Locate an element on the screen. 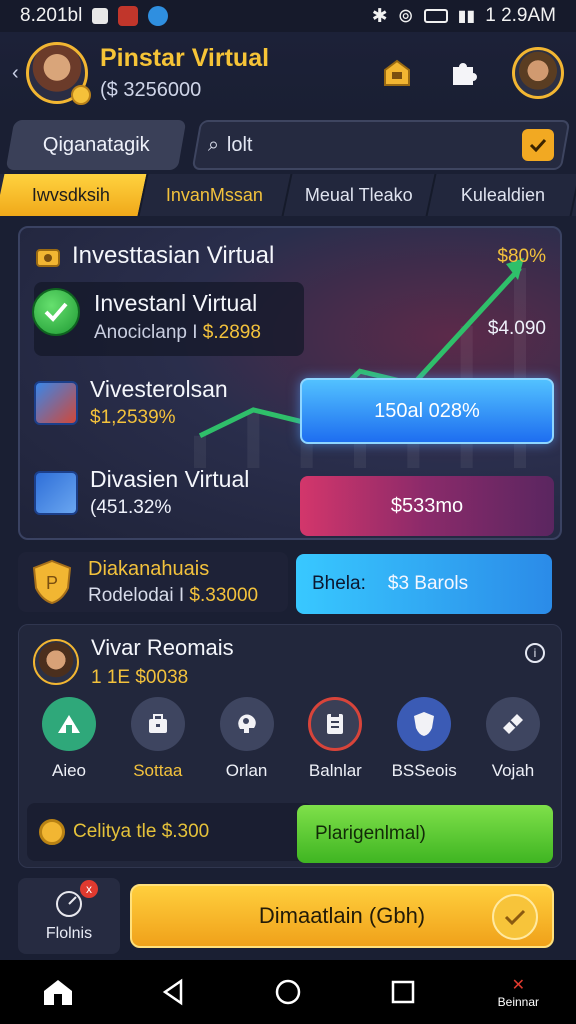 This screenshot has width=576, height=1024. cta-label: Dimaatlain (Gbh) is located at coordinates (342, 915).